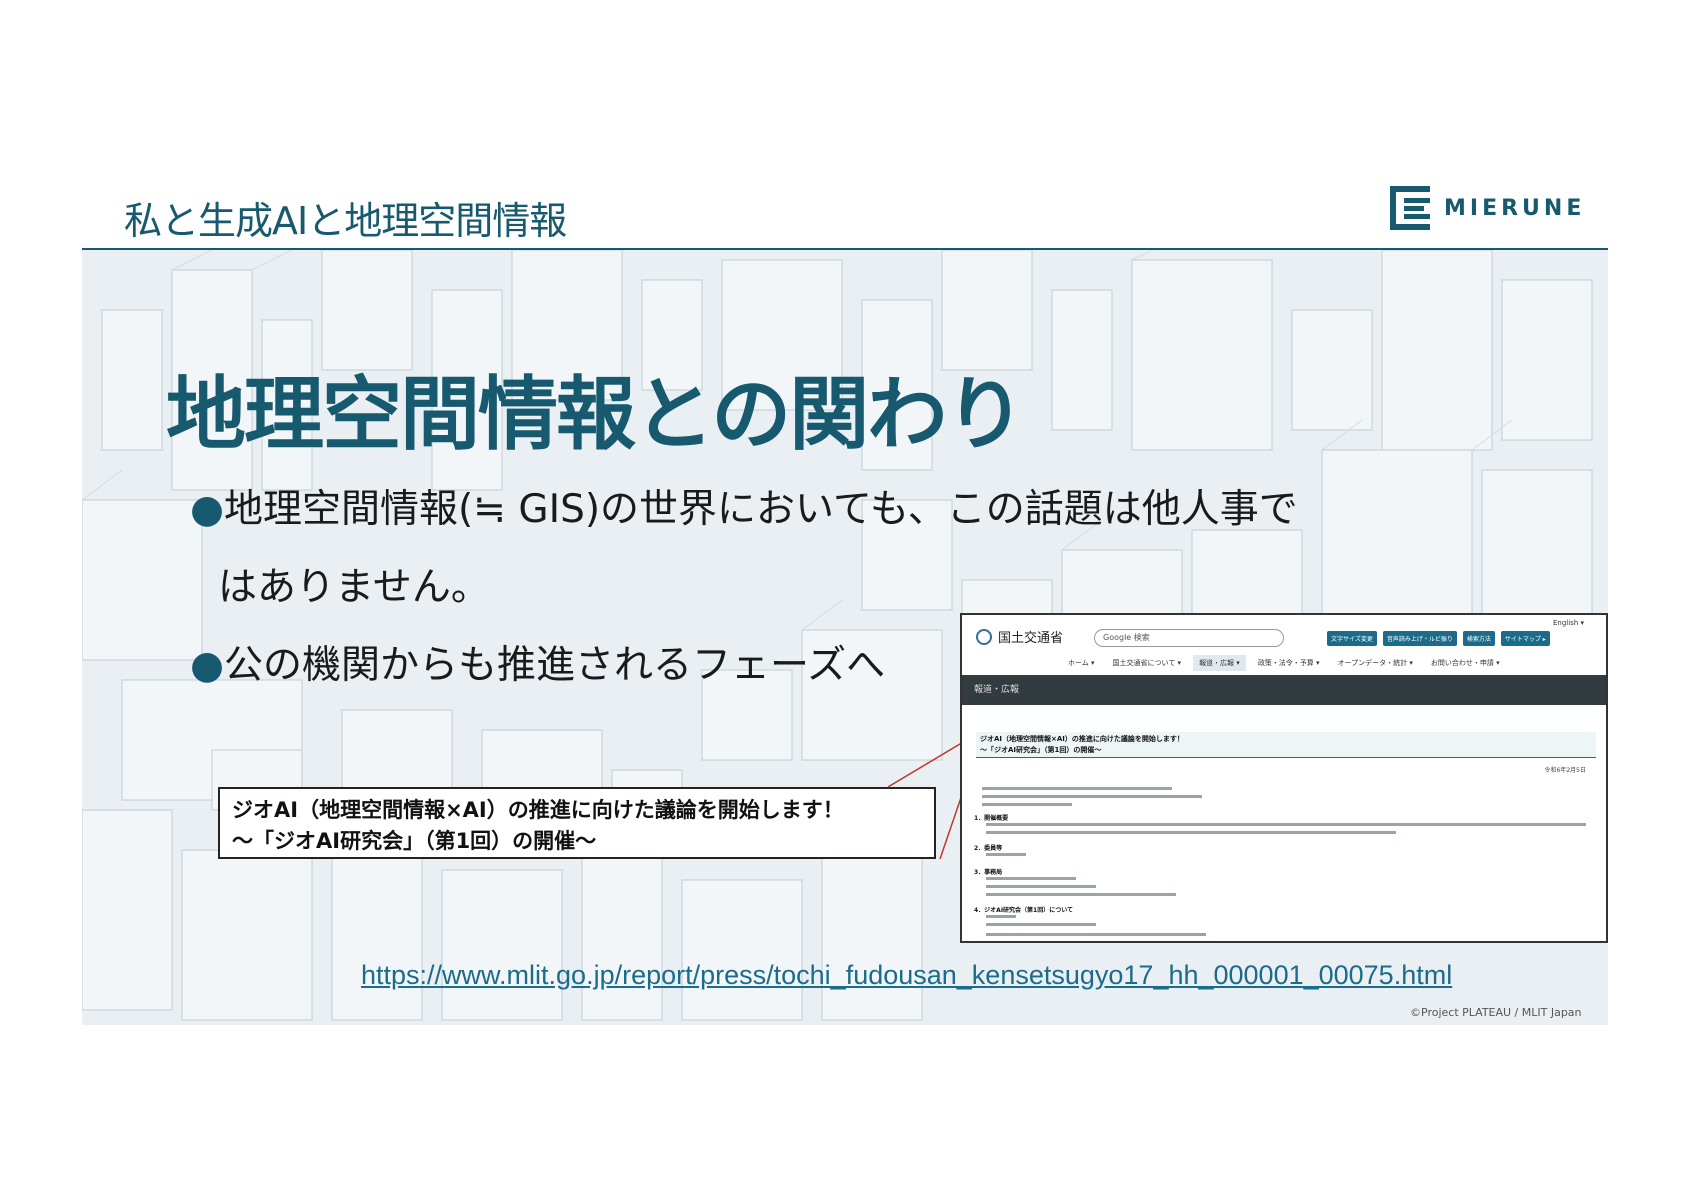 This screenshot has width=1684, height=1190. I want to click on screenshot-nav-item: ホーム ▾, so click(1081, 663).